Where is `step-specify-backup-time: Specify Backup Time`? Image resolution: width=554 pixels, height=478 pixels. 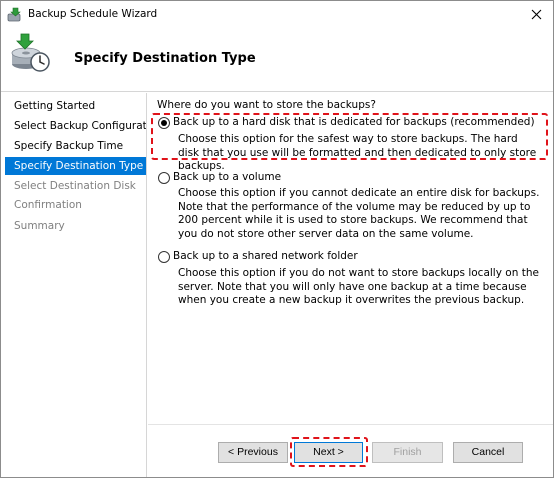 step-specify-backup-time: Specify Backup Time is located at coordinates (75, 146).